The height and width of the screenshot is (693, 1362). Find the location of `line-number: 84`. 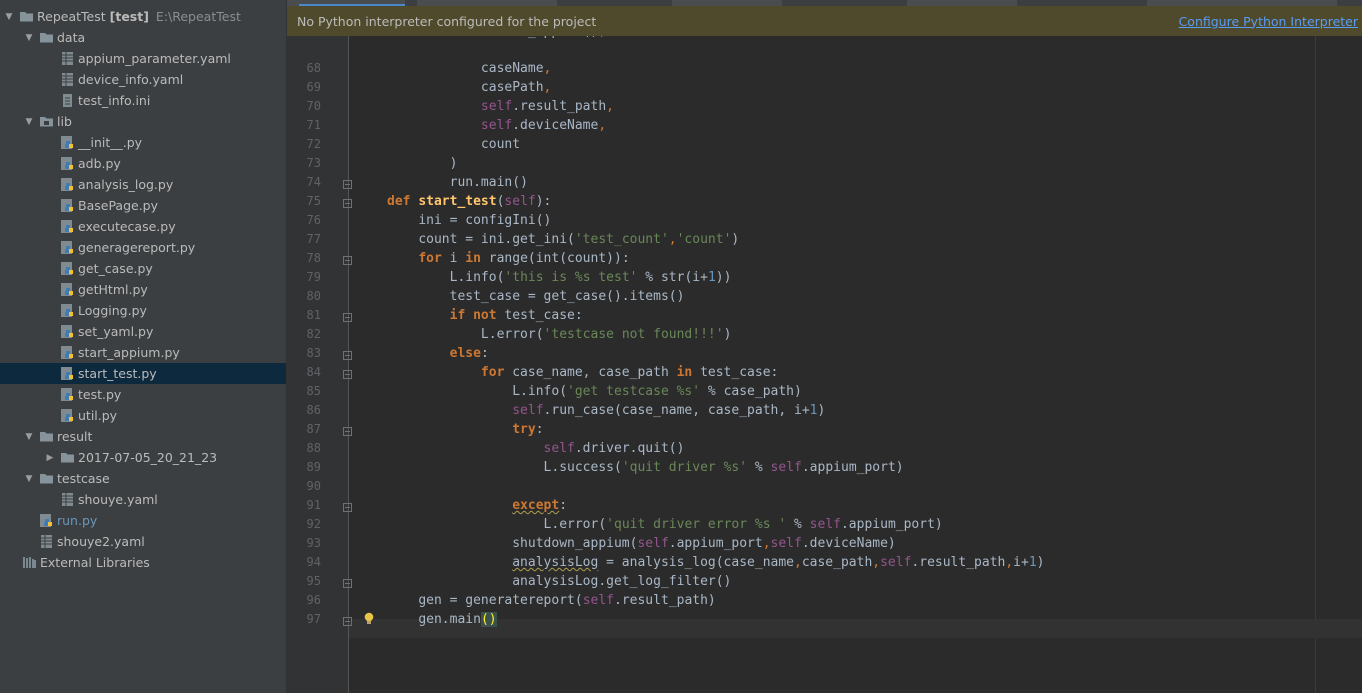

line-number: 84 is located at coordinates (313, 372).